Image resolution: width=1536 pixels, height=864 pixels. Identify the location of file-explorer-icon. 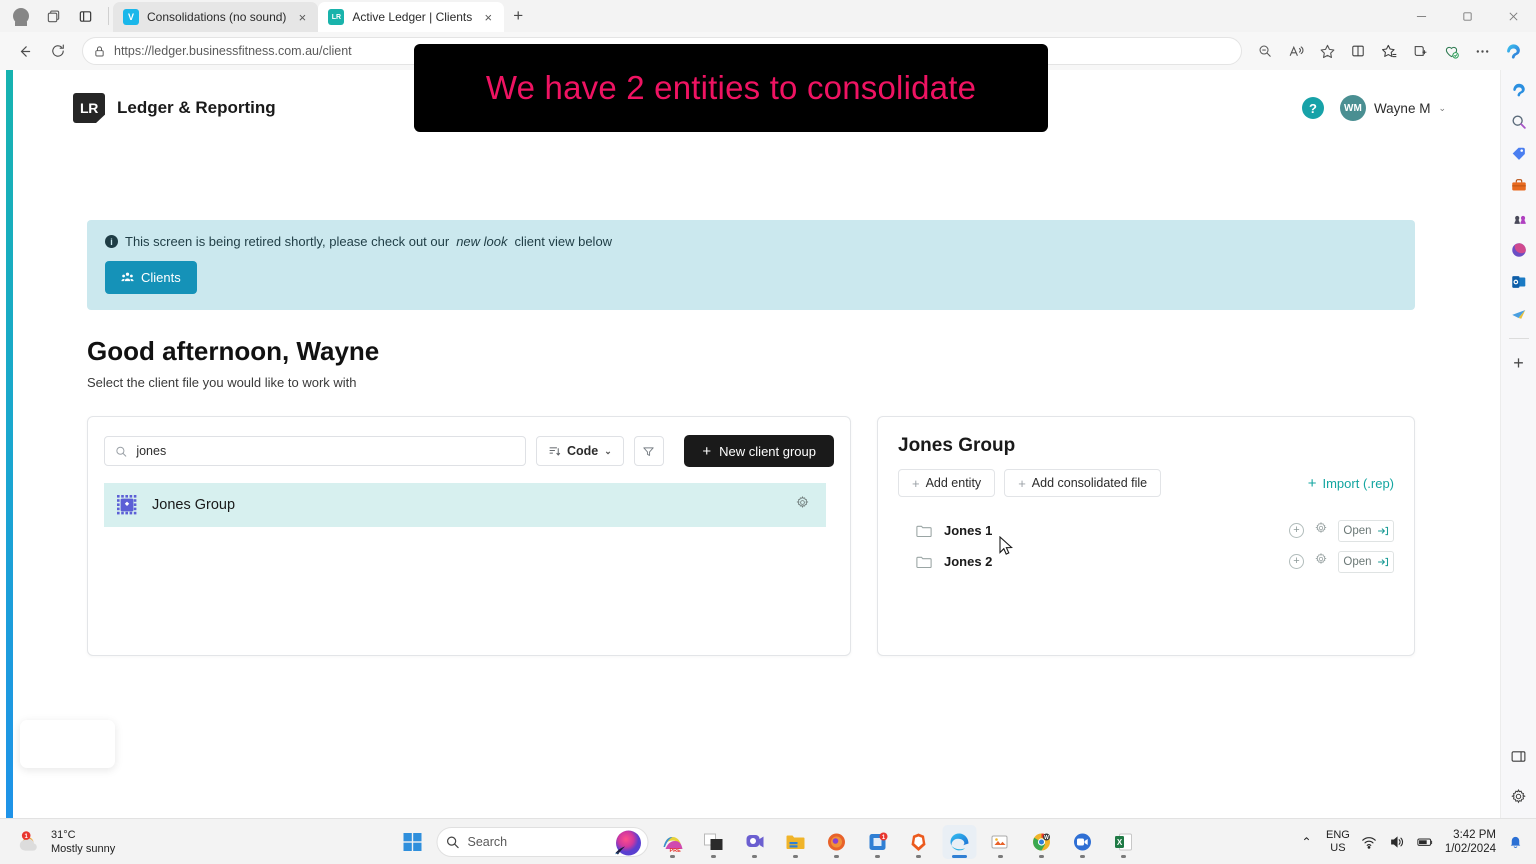
(796, 842).